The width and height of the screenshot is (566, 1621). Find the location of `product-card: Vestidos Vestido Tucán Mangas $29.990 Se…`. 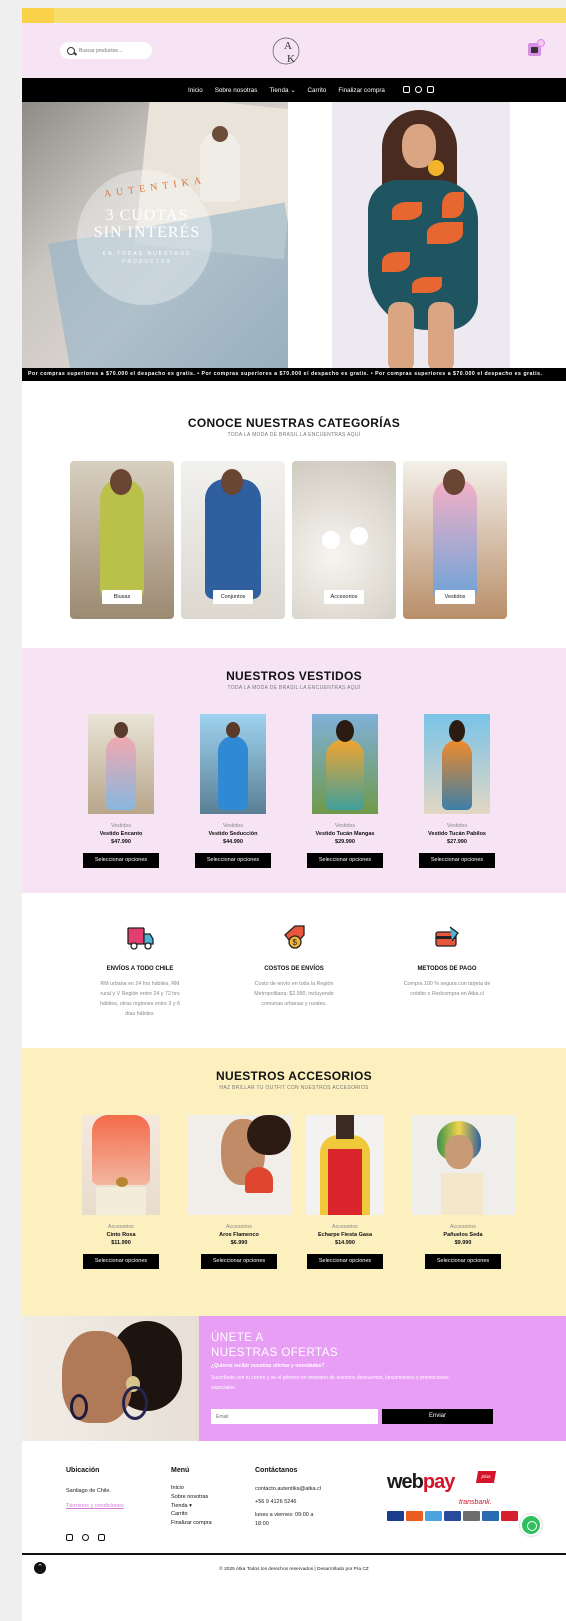

product-card: Vestidos Vestido Tucán Mangas $29.990 Se… is located at coordinates (345, 791).